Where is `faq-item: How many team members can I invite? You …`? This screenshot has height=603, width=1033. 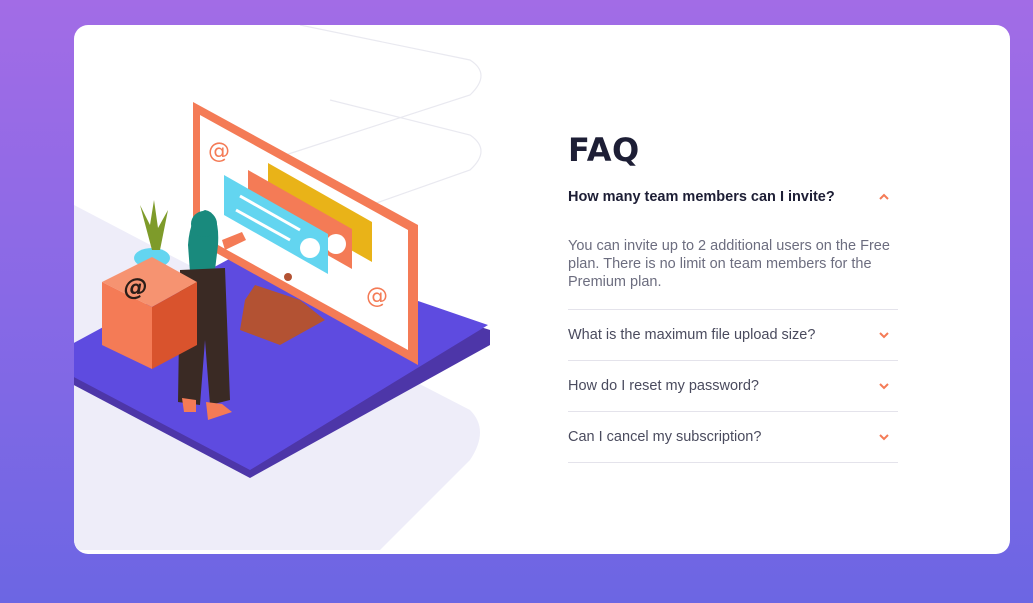 faq-item: How many team members can I invite? You … is located at coordinates (733, 247).